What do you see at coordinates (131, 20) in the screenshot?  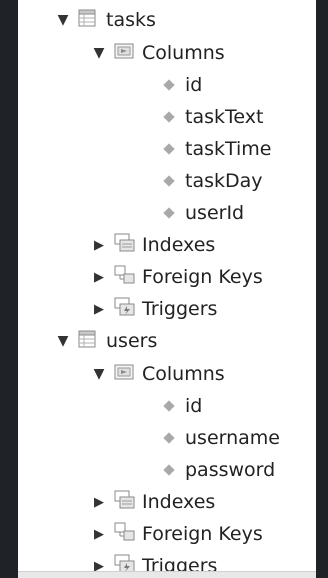 I see `table-name: tasks` at bounding box center [131, 20].